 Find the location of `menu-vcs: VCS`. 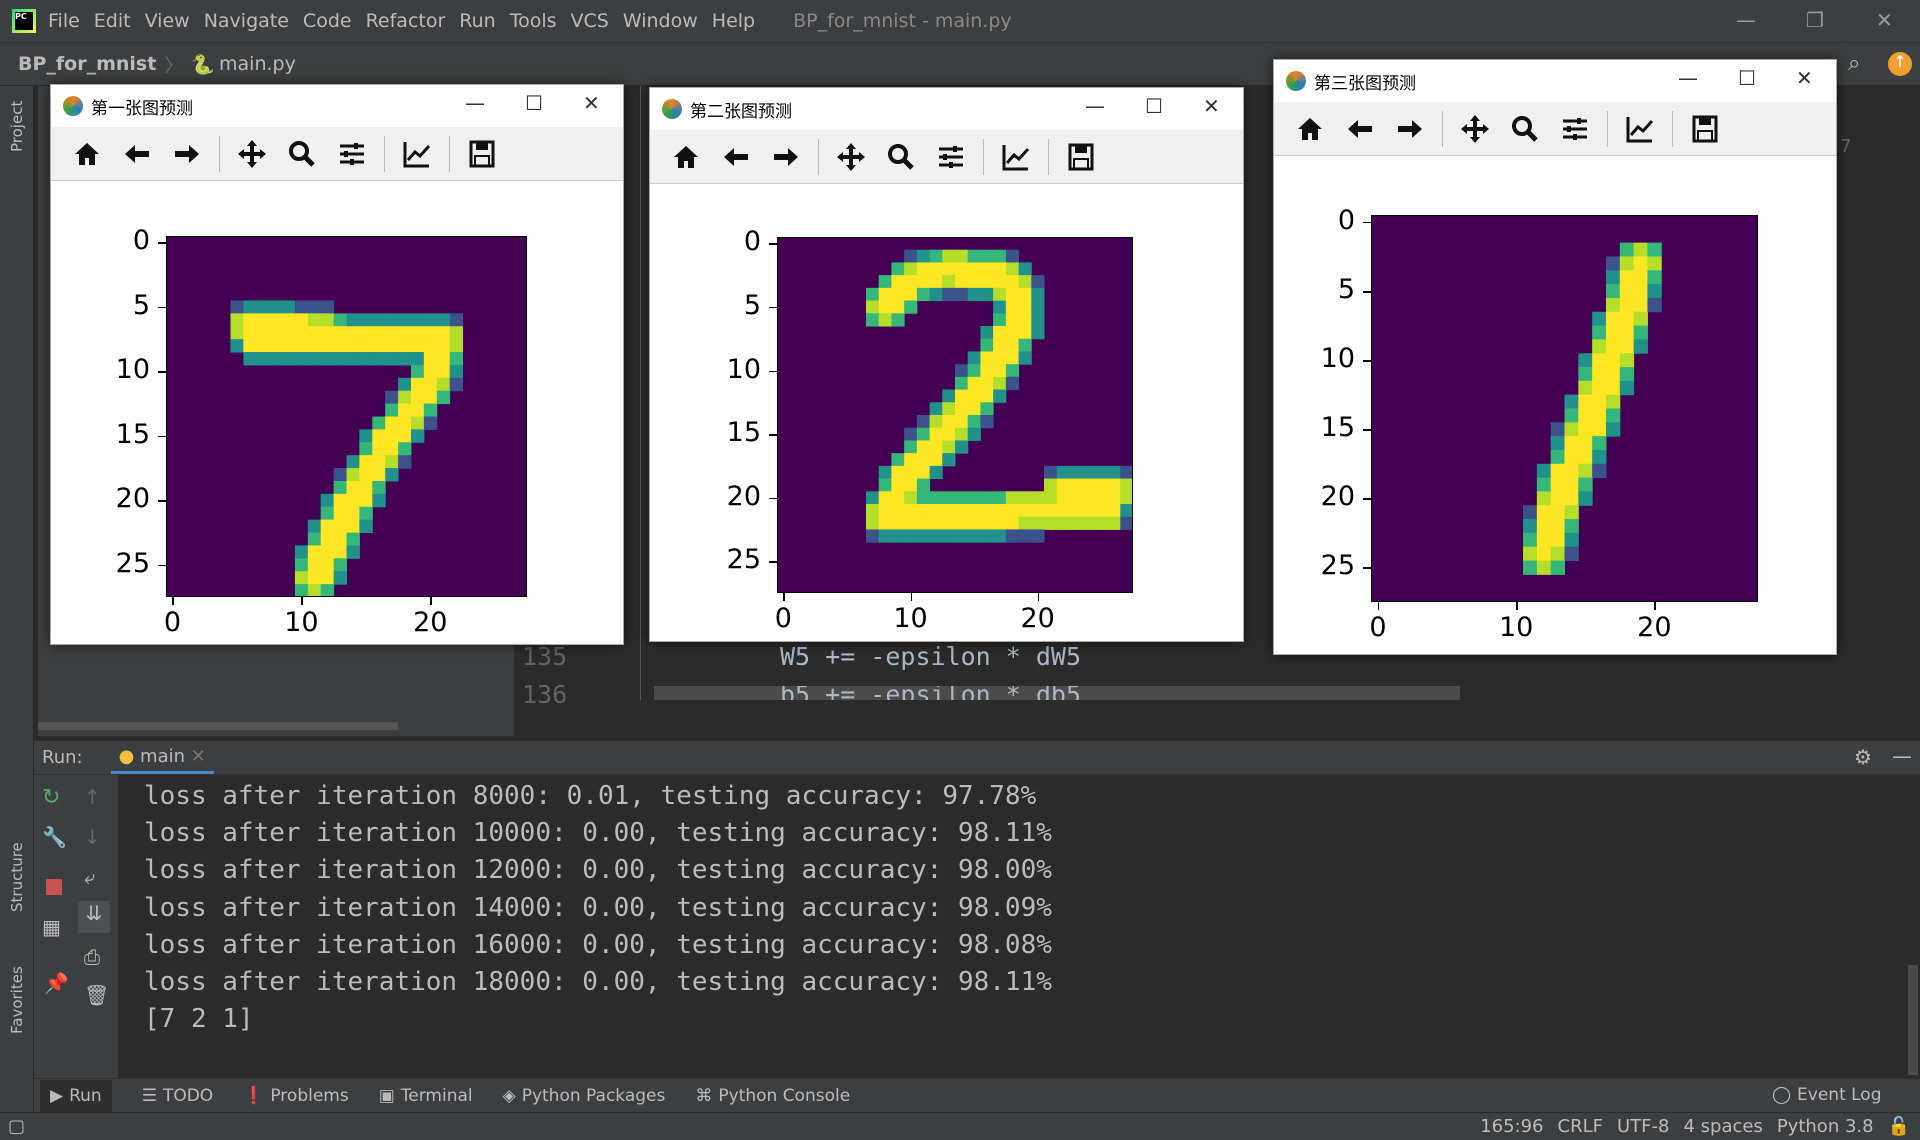

menu-vcs: VCS is located at coordinates (590, 21).